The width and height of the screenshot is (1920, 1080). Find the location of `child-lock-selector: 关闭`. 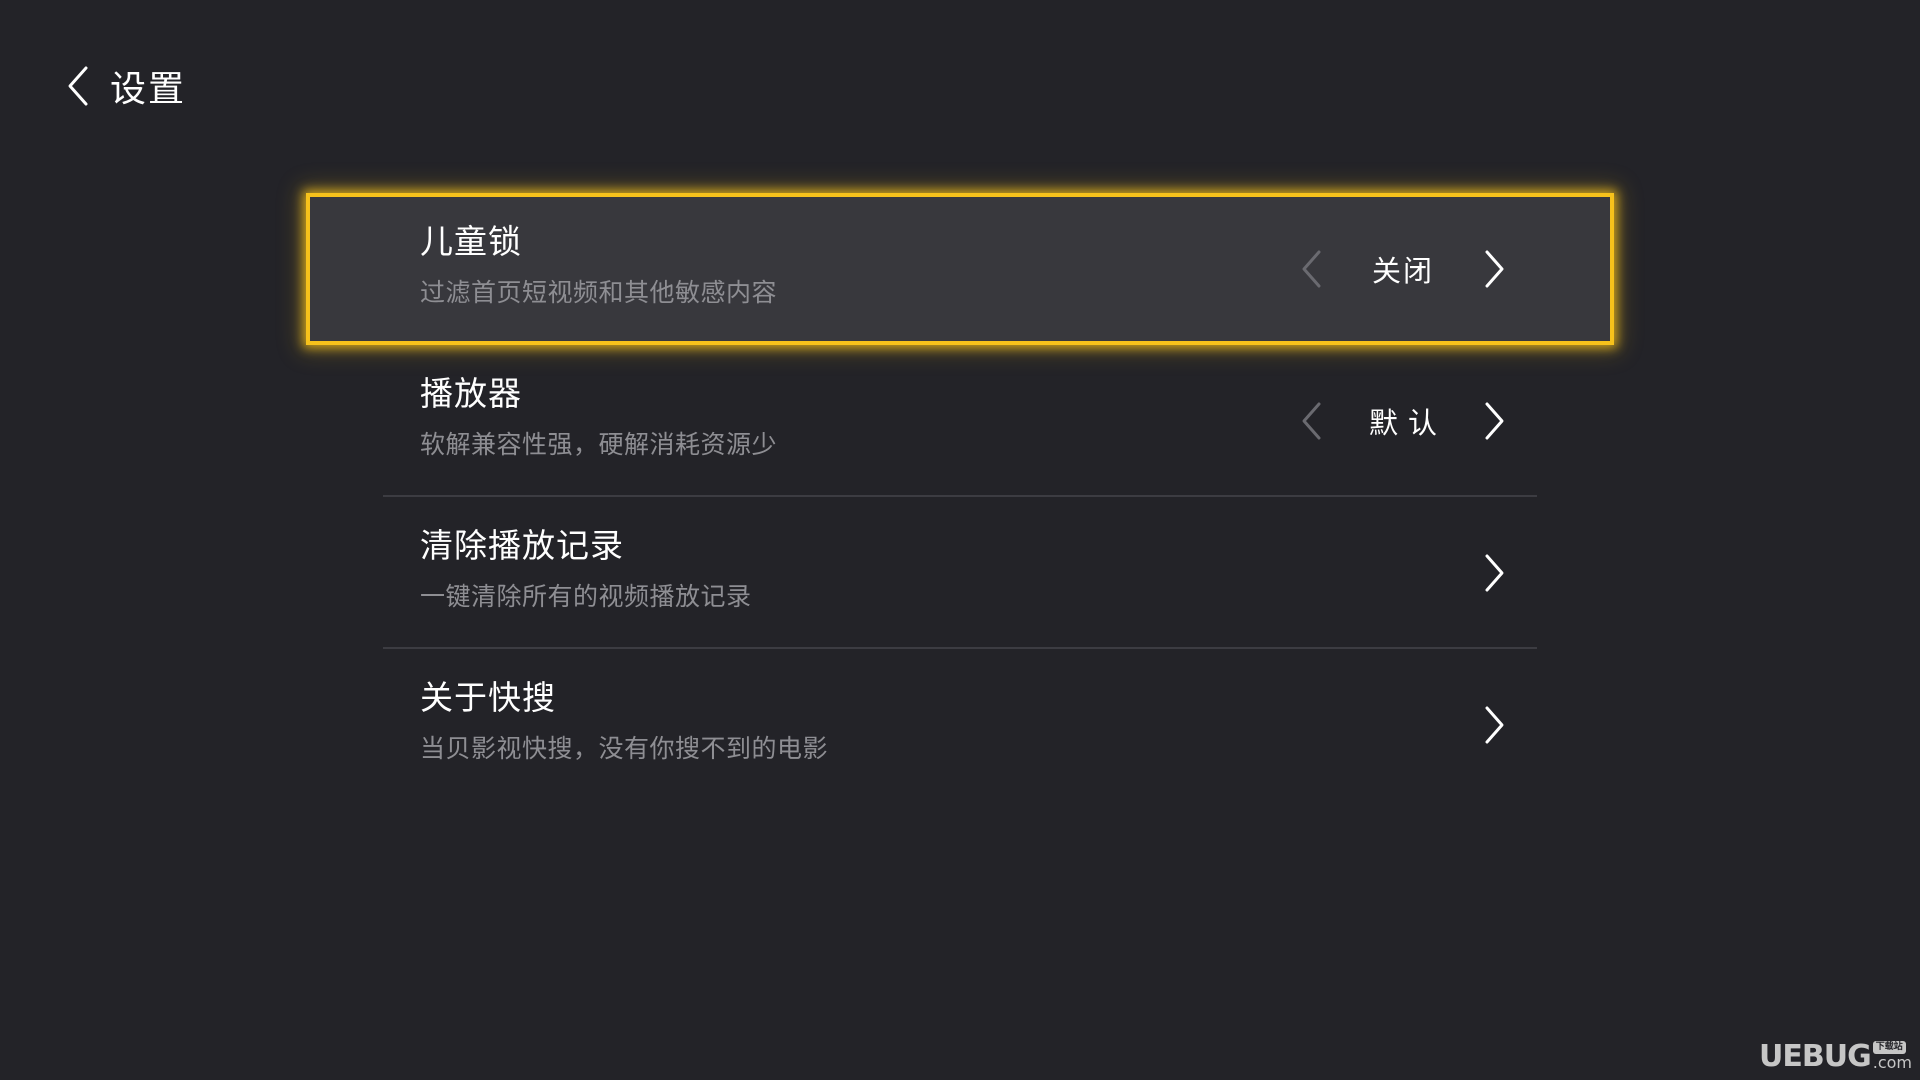

child-lock-selector: 关闭 is located at coordinates (1403, 269).